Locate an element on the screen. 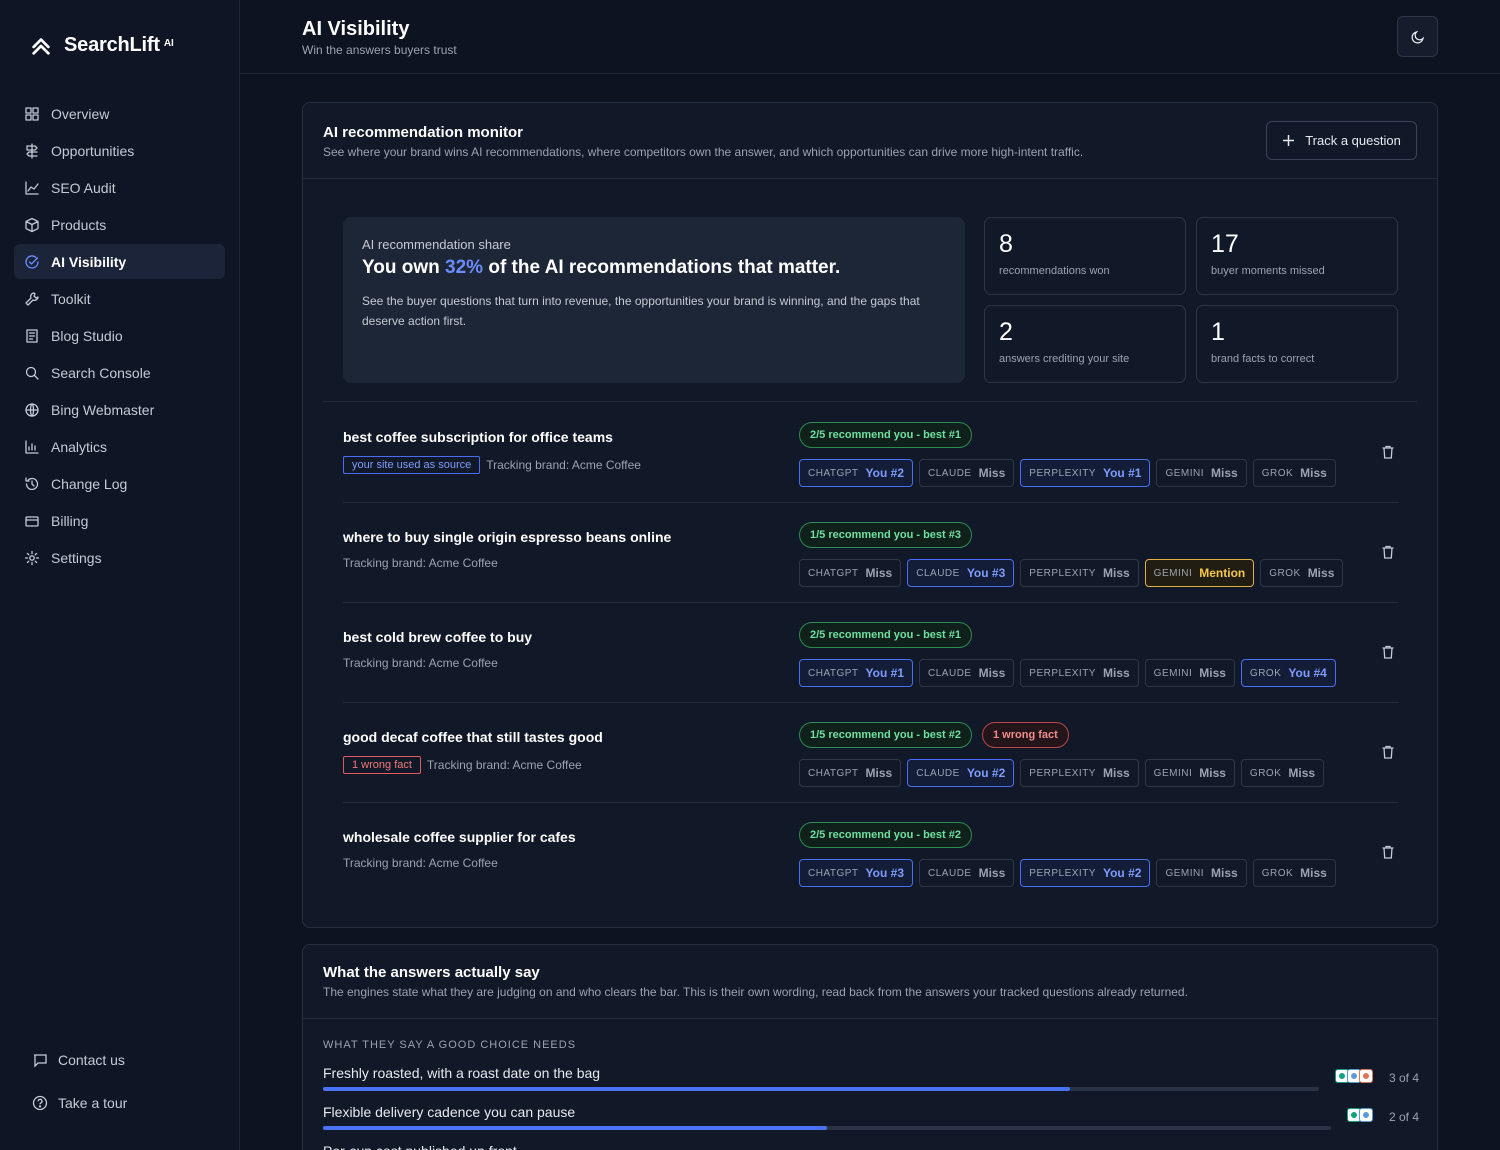 The image size is (1500, 1150). engine-chip-chatgpt: CHATGPT You #3 is located at coordinates (856, 873).